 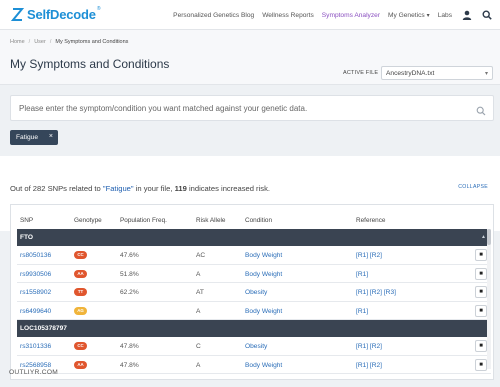 I want to click on table-scrollbar, so click(x=489, y=299).